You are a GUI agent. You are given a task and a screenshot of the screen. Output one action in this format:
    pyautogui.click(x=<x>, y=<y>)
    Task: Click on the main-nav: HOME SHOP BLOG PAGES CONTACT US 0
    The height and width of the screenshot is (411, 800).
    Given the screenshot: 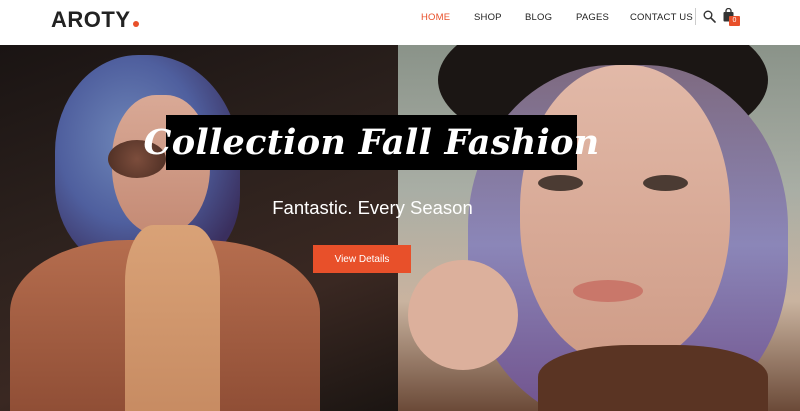 What is the action you would take?
    pyautogui.click(x=400, y=22)
    